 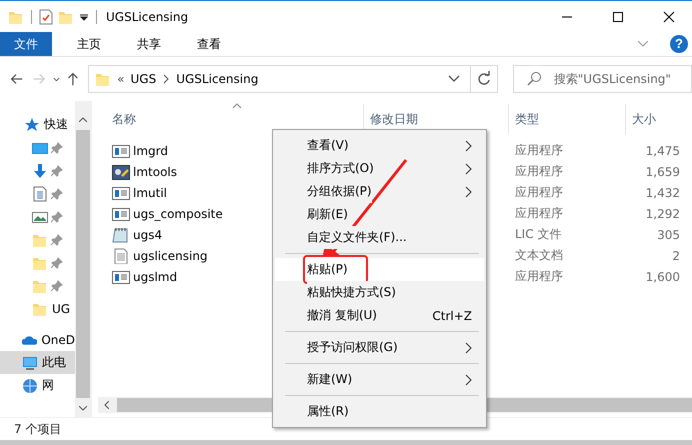 I want to click on table-cell-text: 文本文档, so click(x=539, y=255).